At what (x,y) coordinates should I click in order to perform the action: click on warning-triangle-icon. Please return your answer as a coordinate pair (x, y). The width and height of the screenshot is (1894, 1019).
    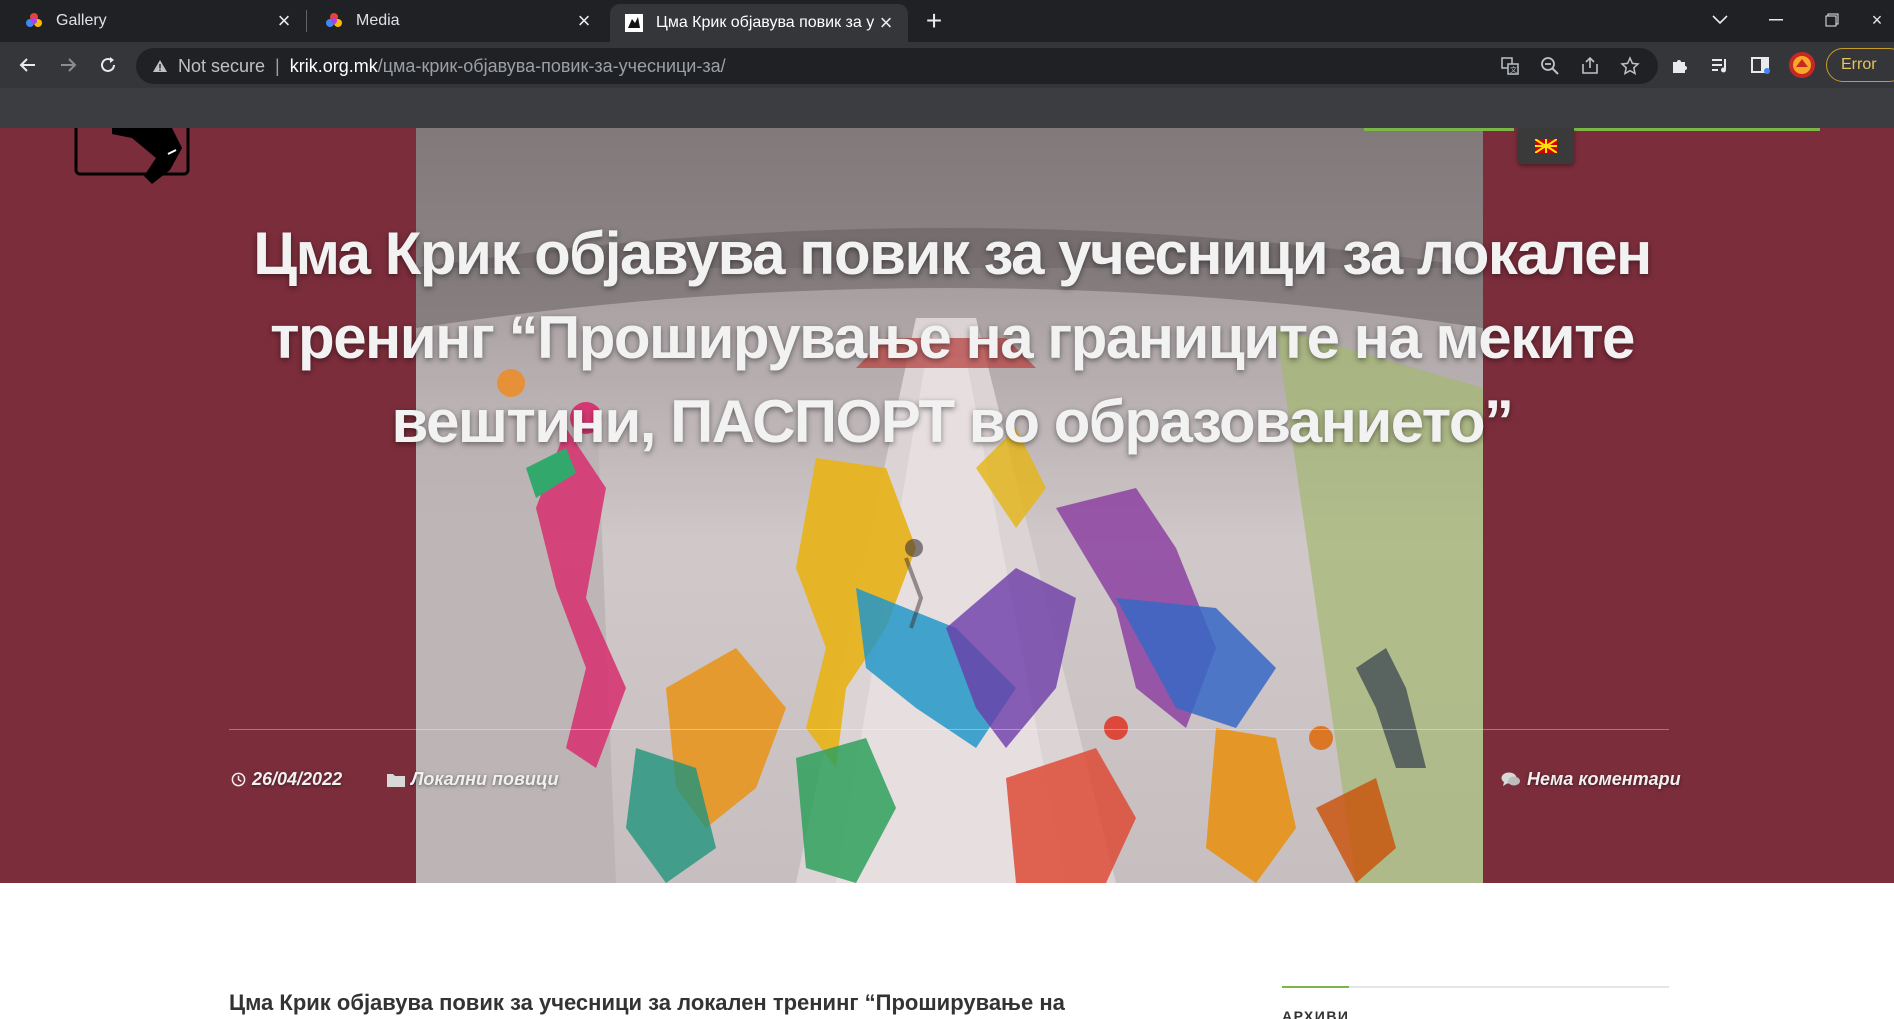
    Looking at the image, I should click on (160, 66).